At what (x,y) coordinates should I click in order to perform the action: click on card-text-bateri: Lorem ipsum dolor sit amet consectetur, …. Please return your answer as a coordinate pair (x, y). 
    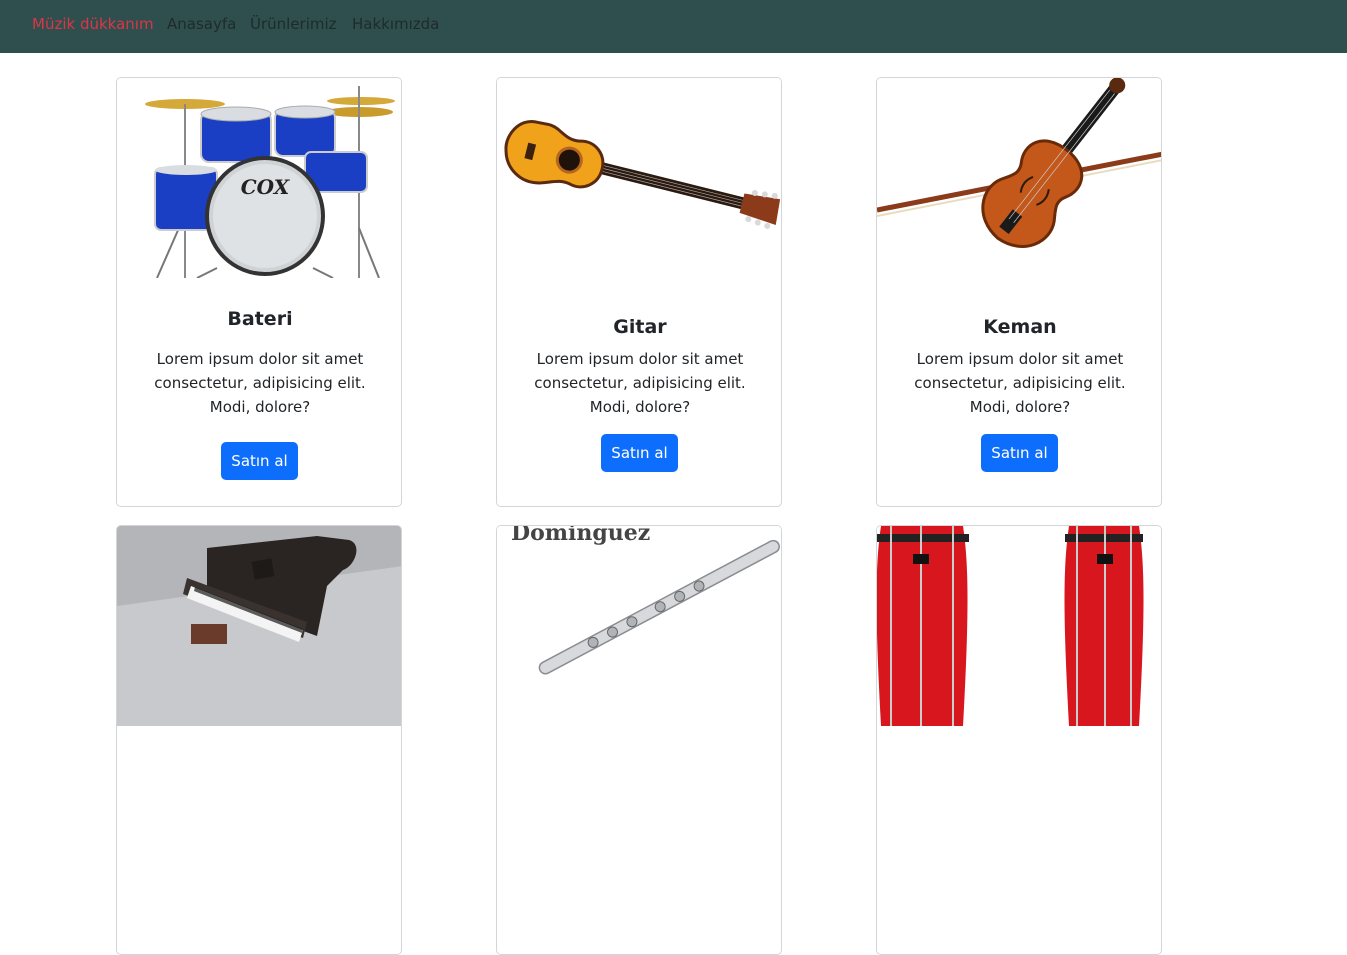
    Looking at the image, I should click on (260, 383).